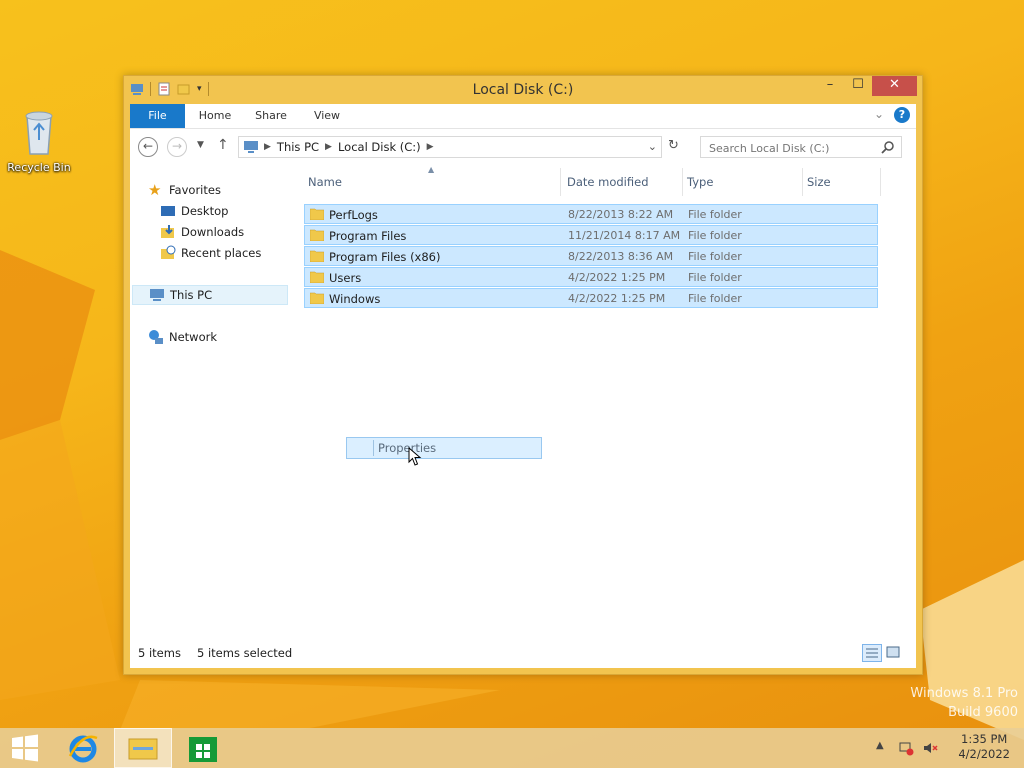 Image resolution: width=1024 pixels, height=768 pixels. I want to click on nav-recent-places: Recent places, so click(210, 253).